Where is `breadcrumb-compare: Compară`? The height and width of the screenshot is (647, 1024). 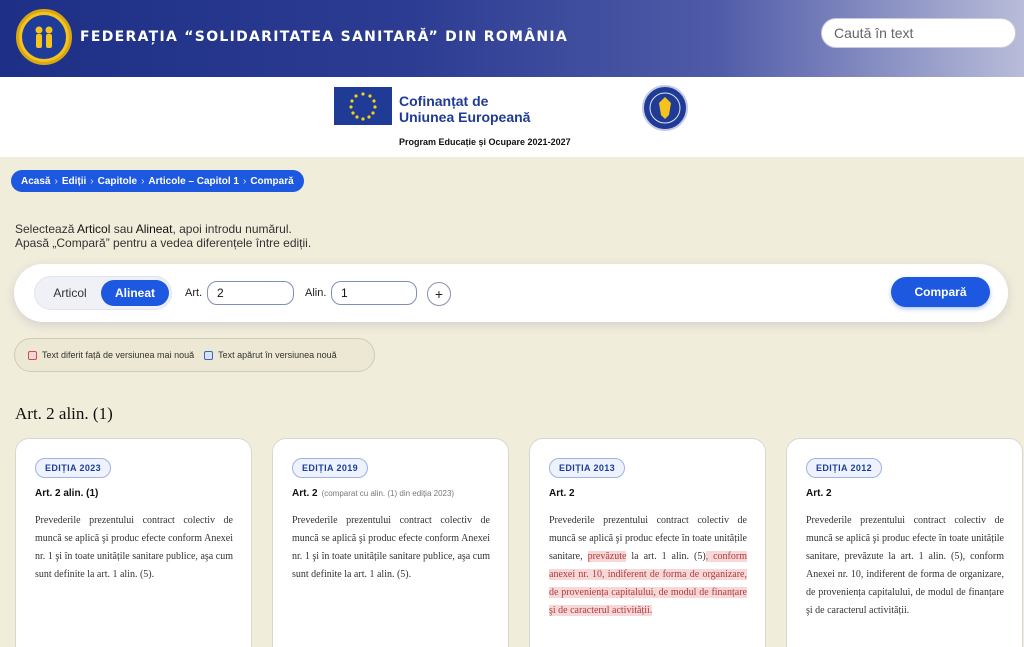 breadcrumb-compare: Compară is located at coordinates (271, 181).